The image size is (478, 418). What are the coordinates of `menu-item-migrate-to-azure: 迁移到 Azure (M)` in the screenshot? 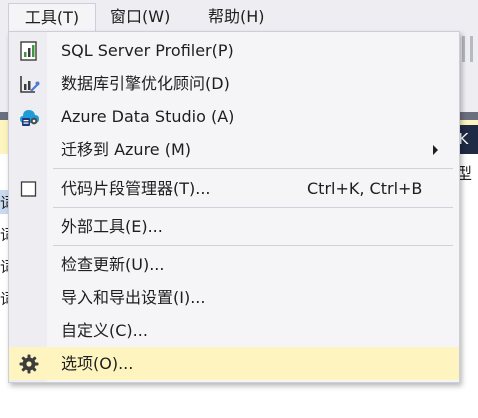 It's located at (234, 149).